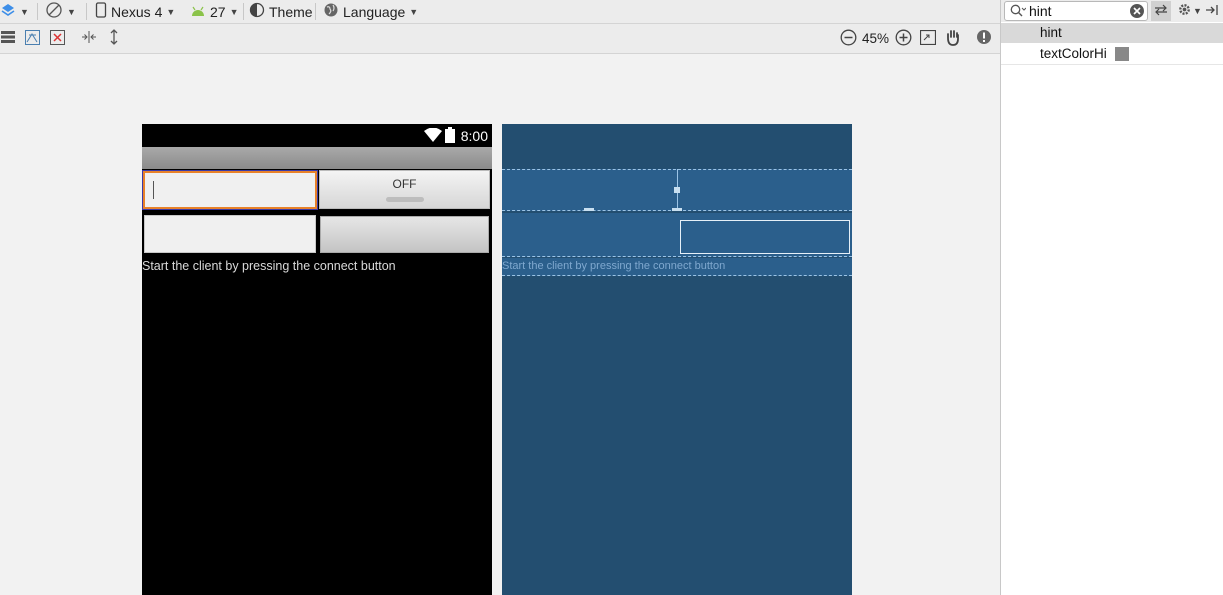 The width and height of the screenshot is (1223, 595). I want to click on message-edit-text, so click(230, 234).